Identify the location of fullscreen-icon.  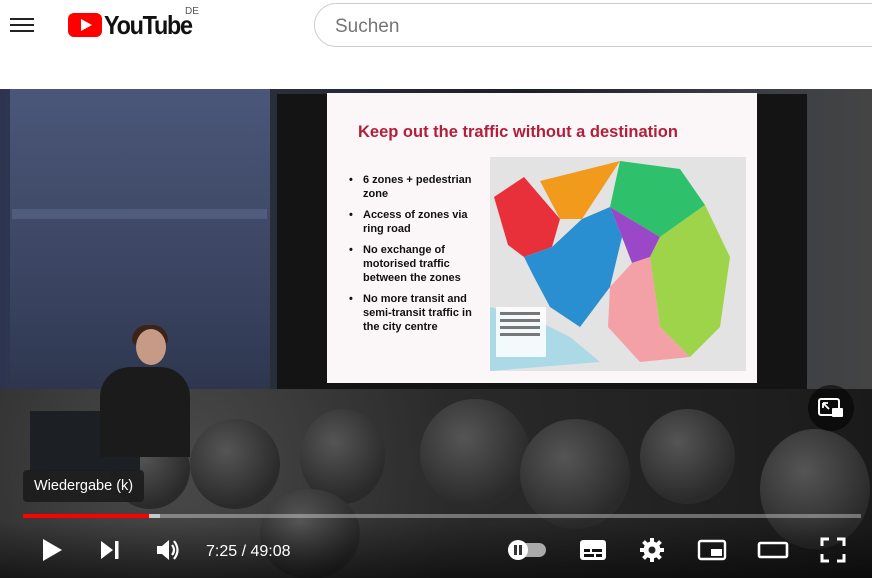
(833, 550).